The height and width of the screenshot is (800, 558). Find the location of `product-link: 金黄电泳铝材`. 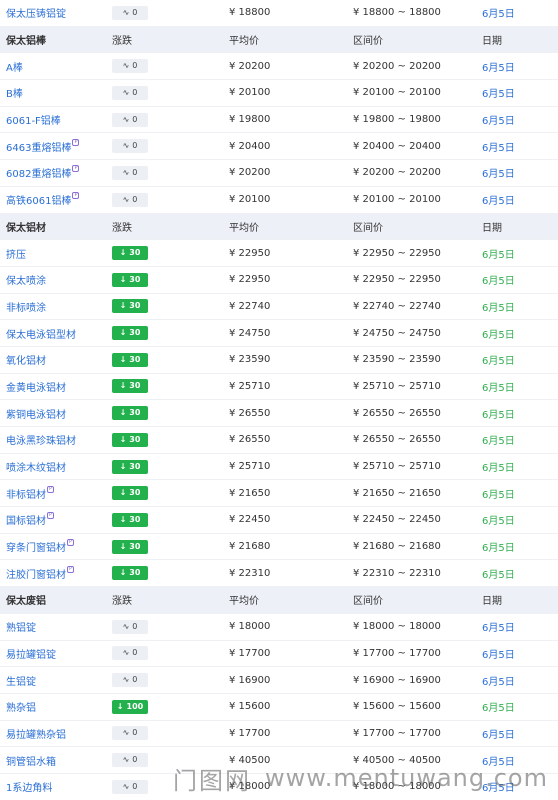

product-link: 金黄电泳铝材 is located at coordinates (36, 388).